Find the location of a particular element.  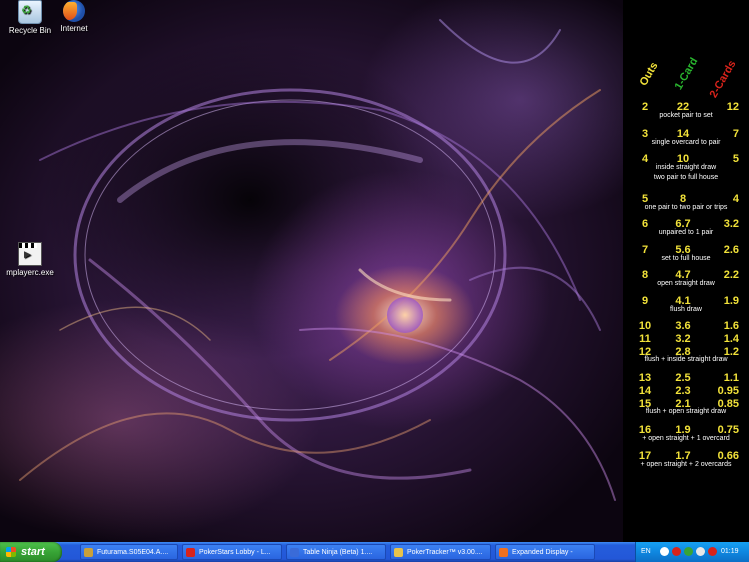

network-icon is located at coordinates (688, 551).